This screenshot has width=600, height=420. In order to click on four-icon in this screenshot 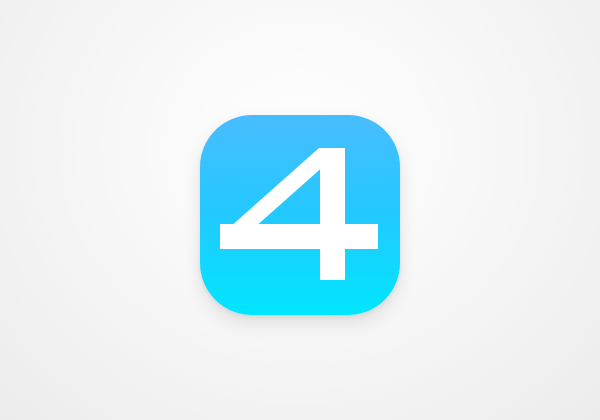, I will do `click(299, 214)`.